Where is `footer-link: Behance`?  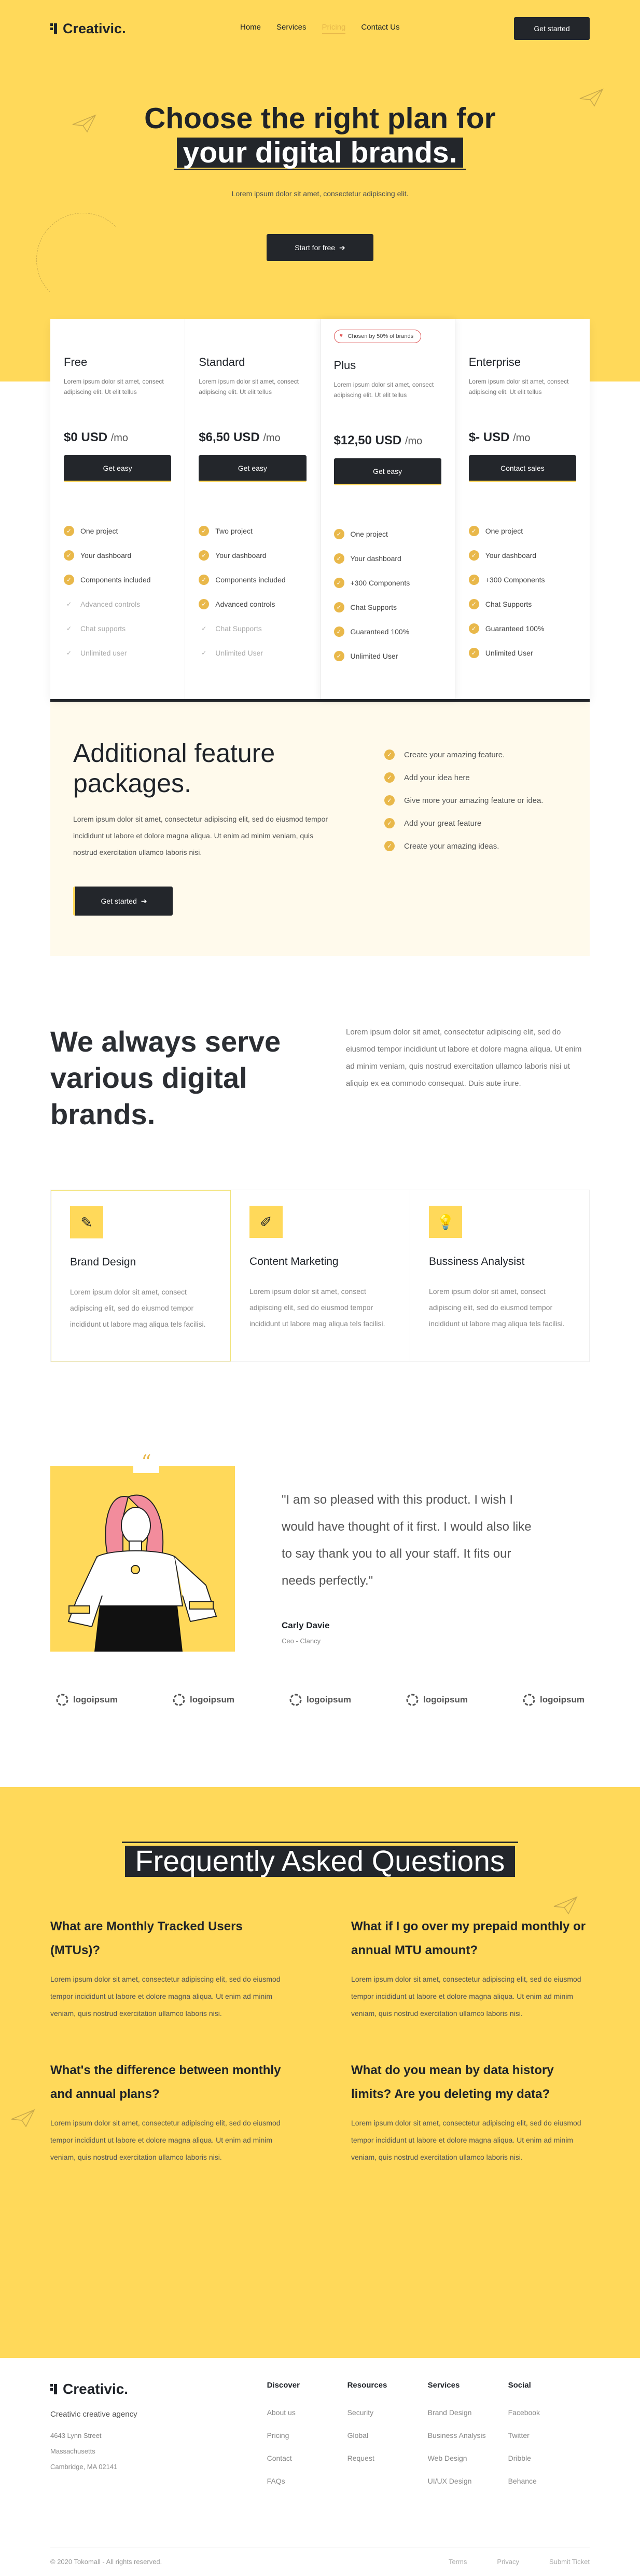
footer-link: Behance is located at coordinates (549, 2481).